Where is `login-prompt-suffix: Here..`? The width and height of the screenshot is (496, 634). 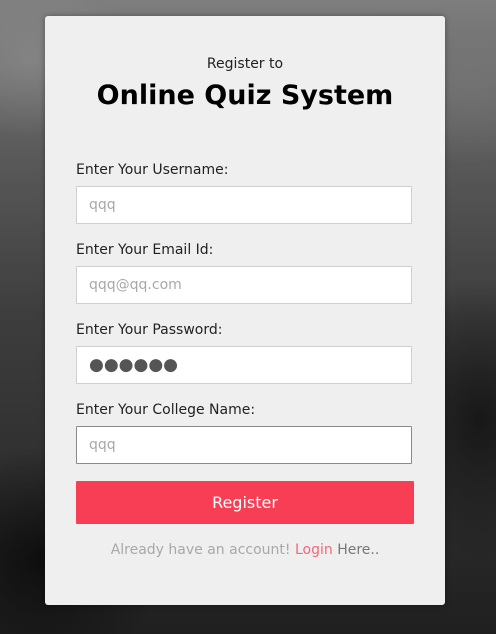
login-prompt-suffix: Here.. is located at coordinates (358, 550).